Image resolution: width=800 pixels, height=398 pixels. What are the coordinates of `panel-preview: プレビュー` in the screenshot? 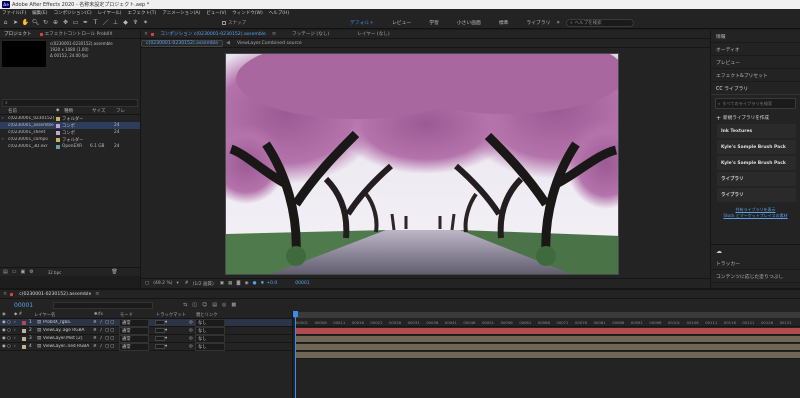 It's located at (755, 62).